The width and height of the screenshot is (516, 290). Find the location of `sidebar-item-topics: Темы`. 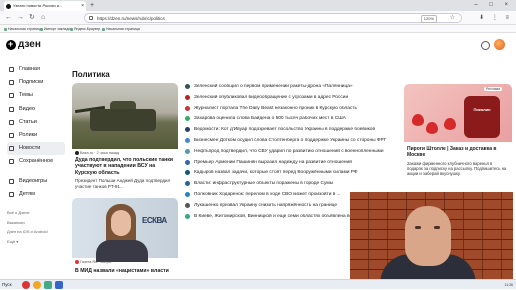

sidebar-item-topics: Темы is located at coordinates (36, 95).